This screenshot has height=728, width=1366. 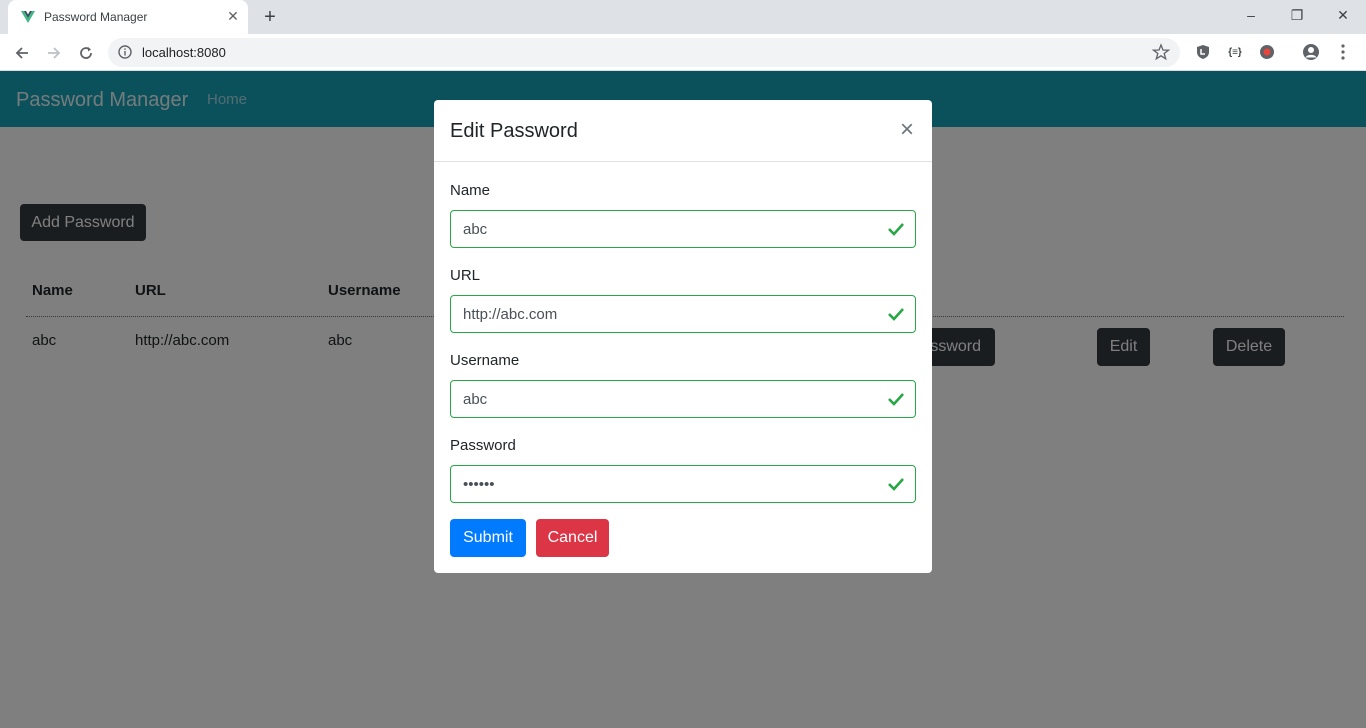 What do you see at coordinates (184, 52) in the screenshot?
I see `url-text: localhost:8080` at bounding box center [184, 52].